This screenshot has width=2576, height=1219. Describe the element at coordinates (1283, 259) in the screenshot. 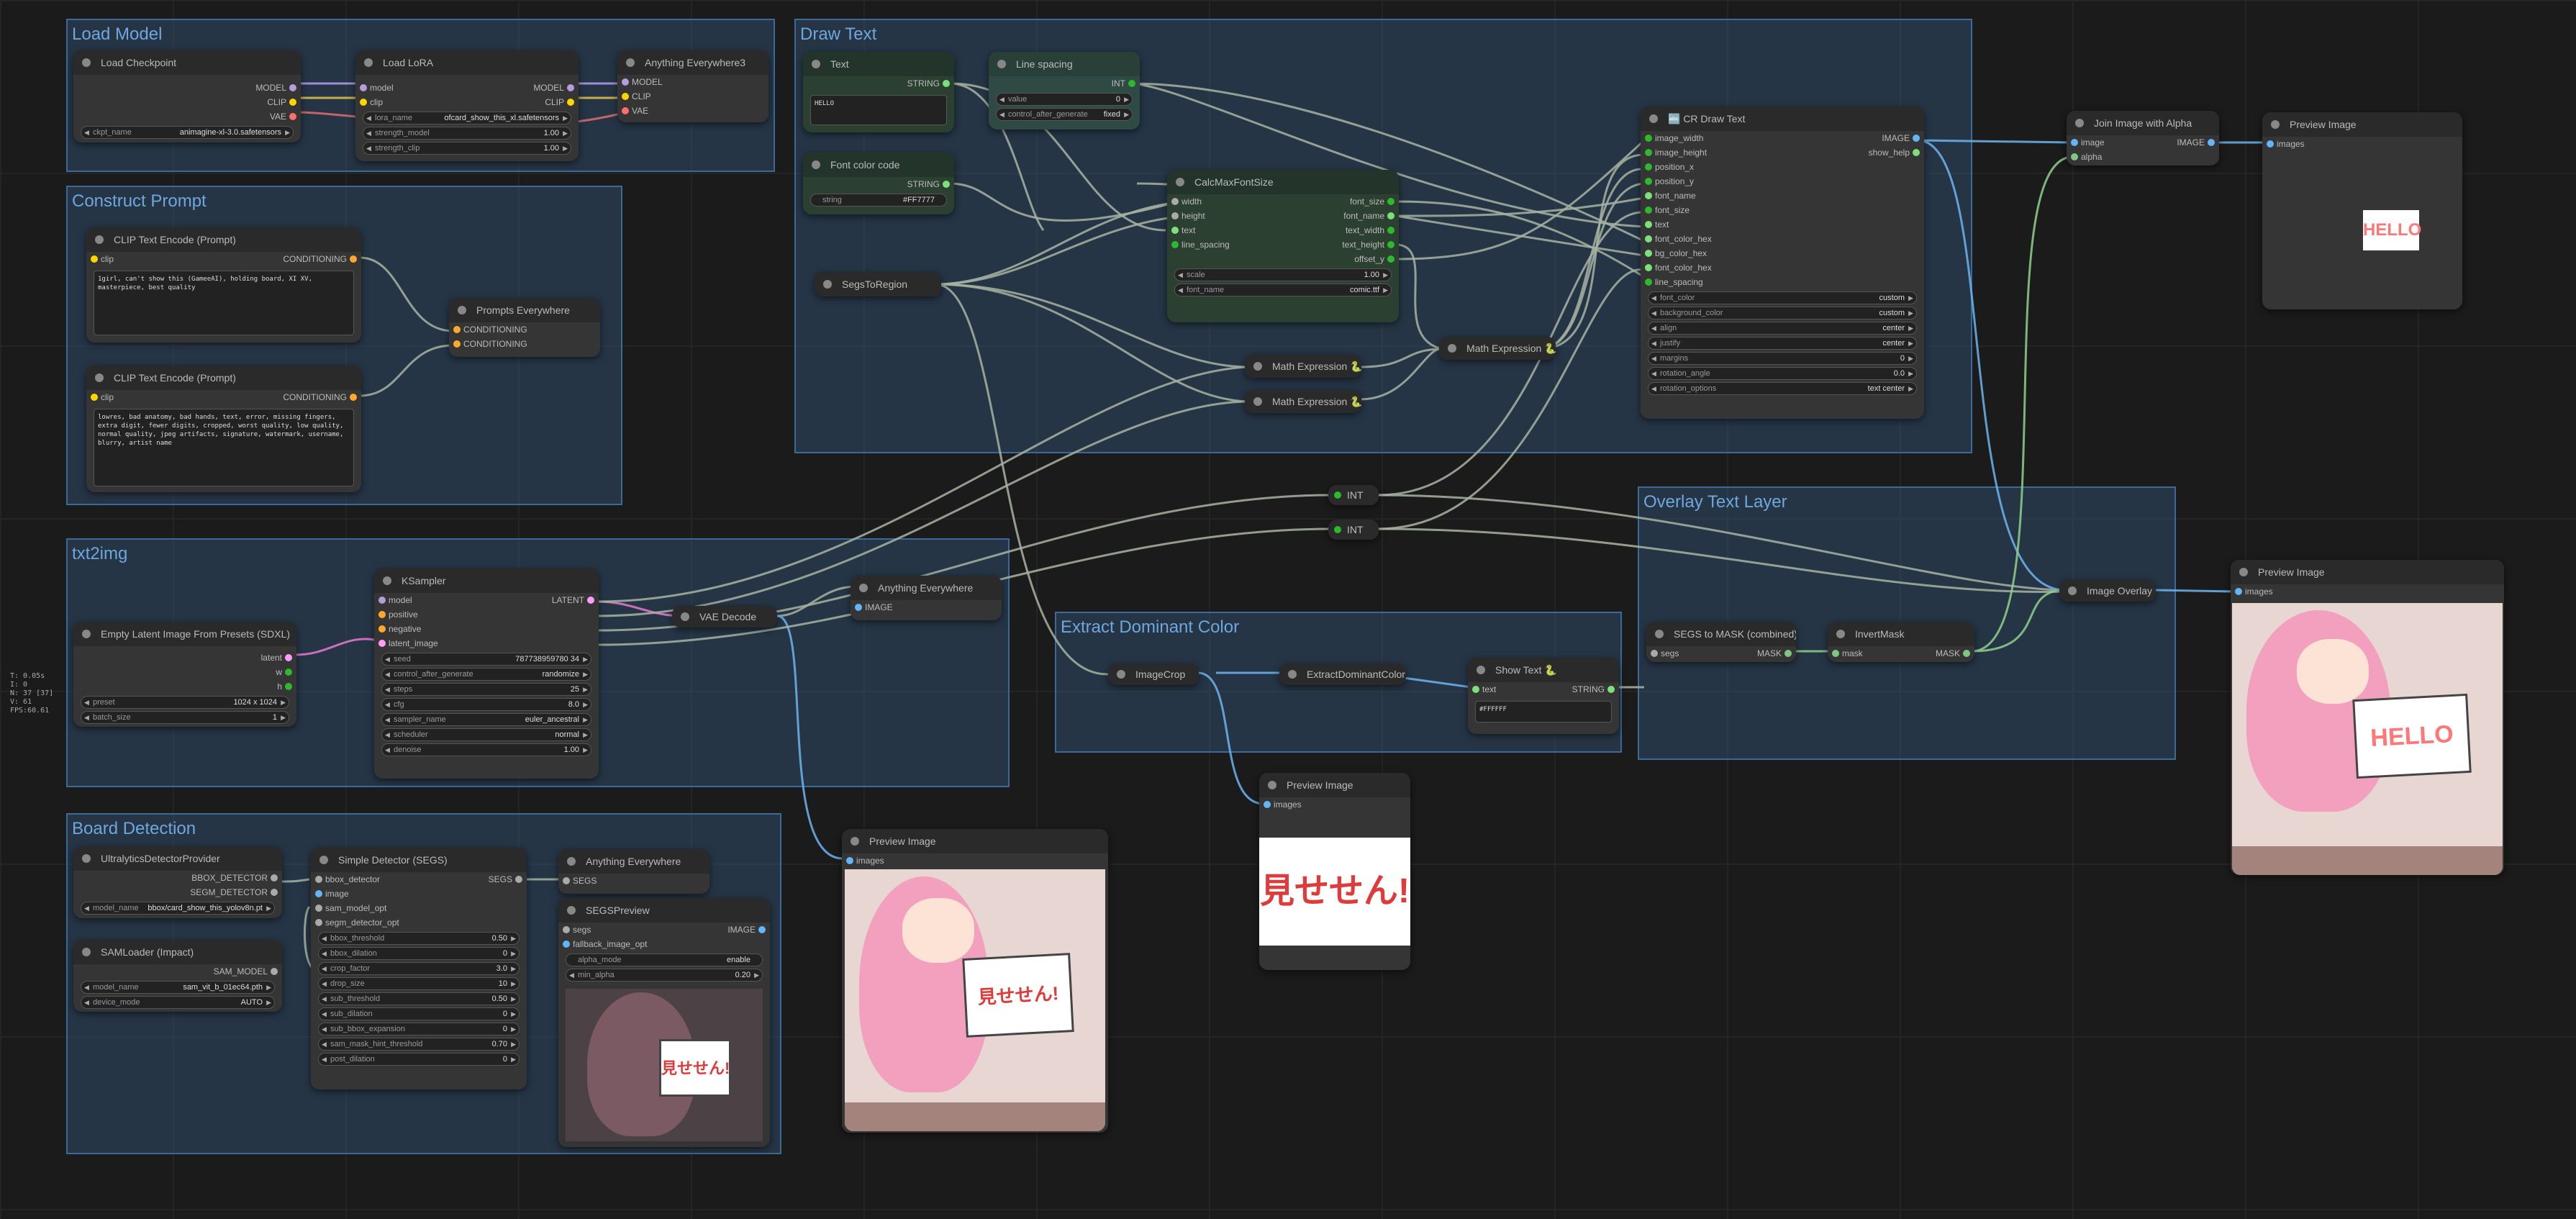

I see `slot-row-5: offset_y` at that location.